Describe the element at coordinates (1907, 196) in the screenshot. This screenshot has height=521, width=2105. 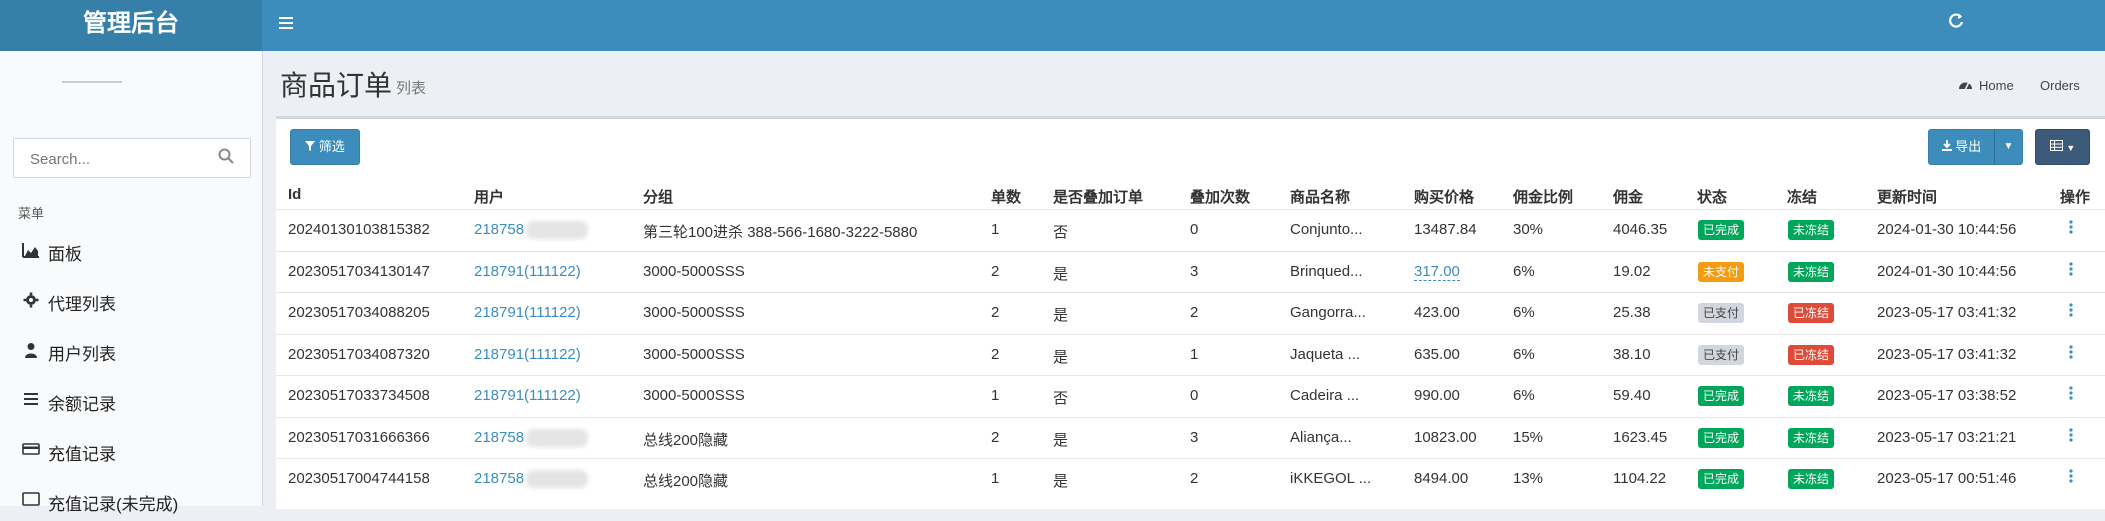
I see `col-header-updated: 更新时间` at that location.